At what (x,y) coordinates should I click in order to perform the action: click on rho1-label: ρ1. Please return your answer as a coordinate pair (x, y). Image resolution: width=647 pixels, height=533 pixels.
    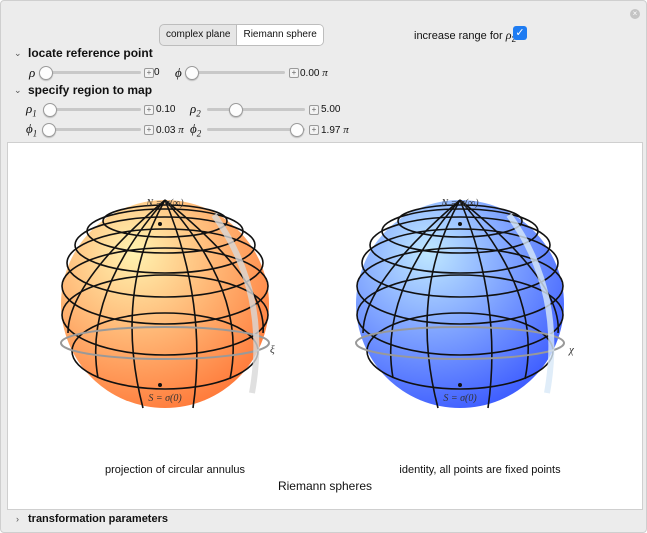
    Looking at the image, I should click on (31, 110).